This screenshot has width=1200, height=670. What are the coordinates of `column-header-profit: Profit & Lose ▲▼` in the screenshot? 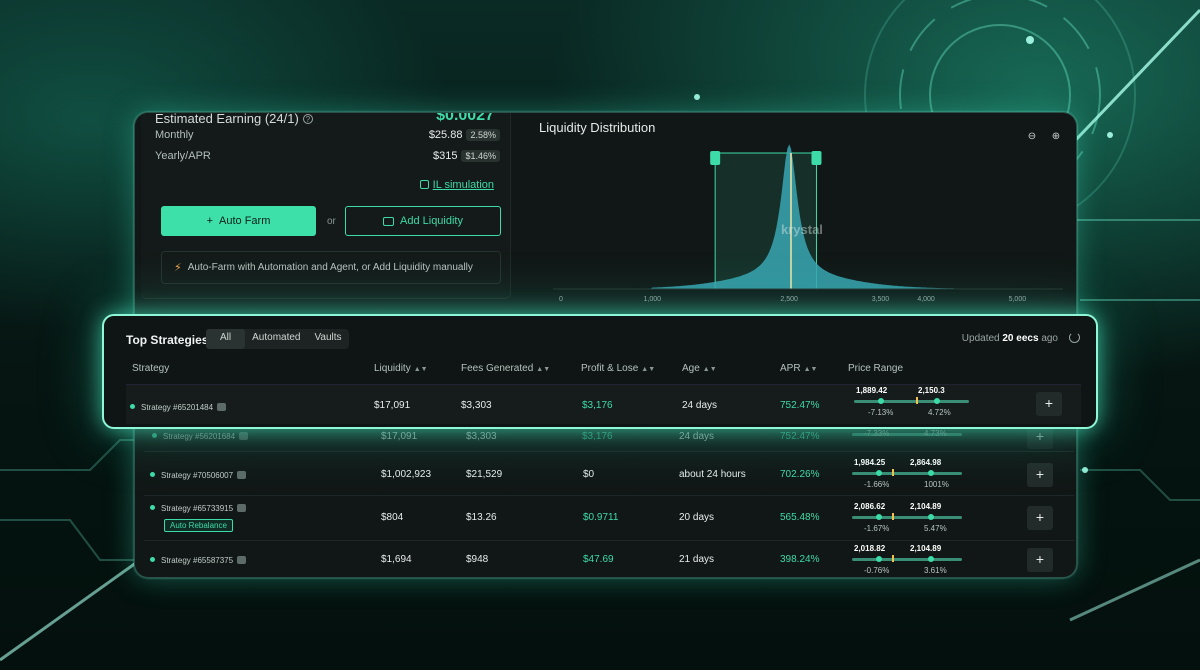 It's located at (618, 368).